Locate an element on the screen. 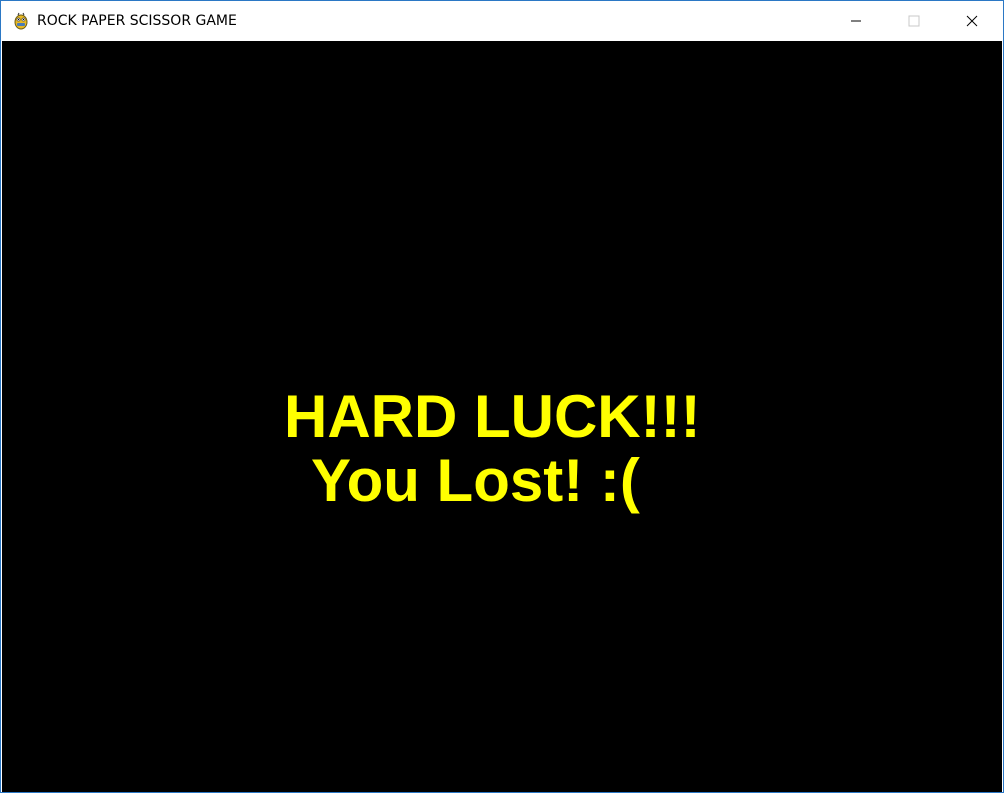  maximize-button is located at coordinates (914, 21).